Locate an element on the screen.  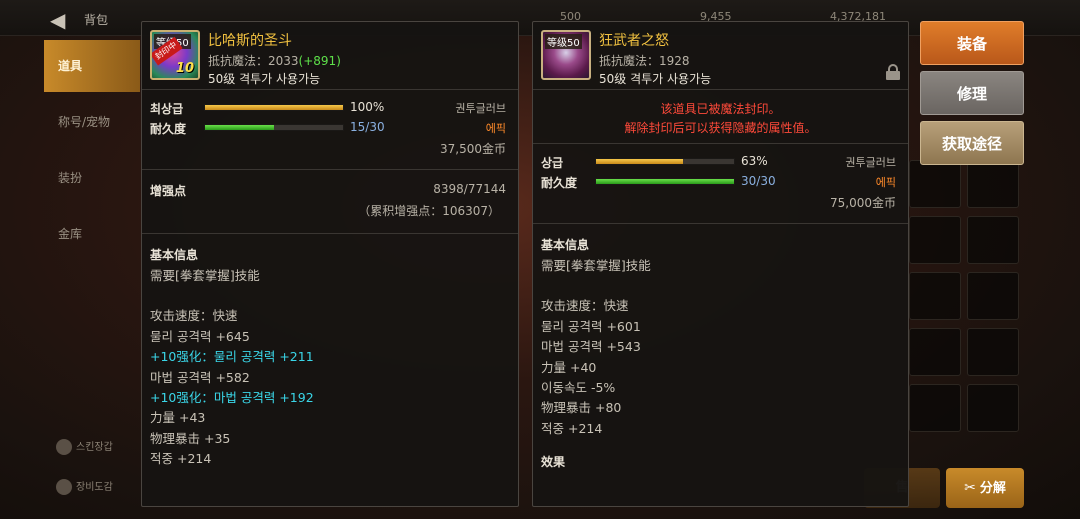
grade-durability: 상급 63% 耐久度 30/30 권투글러브 에픽 75,000金币 is located at coordinates (720, 184).